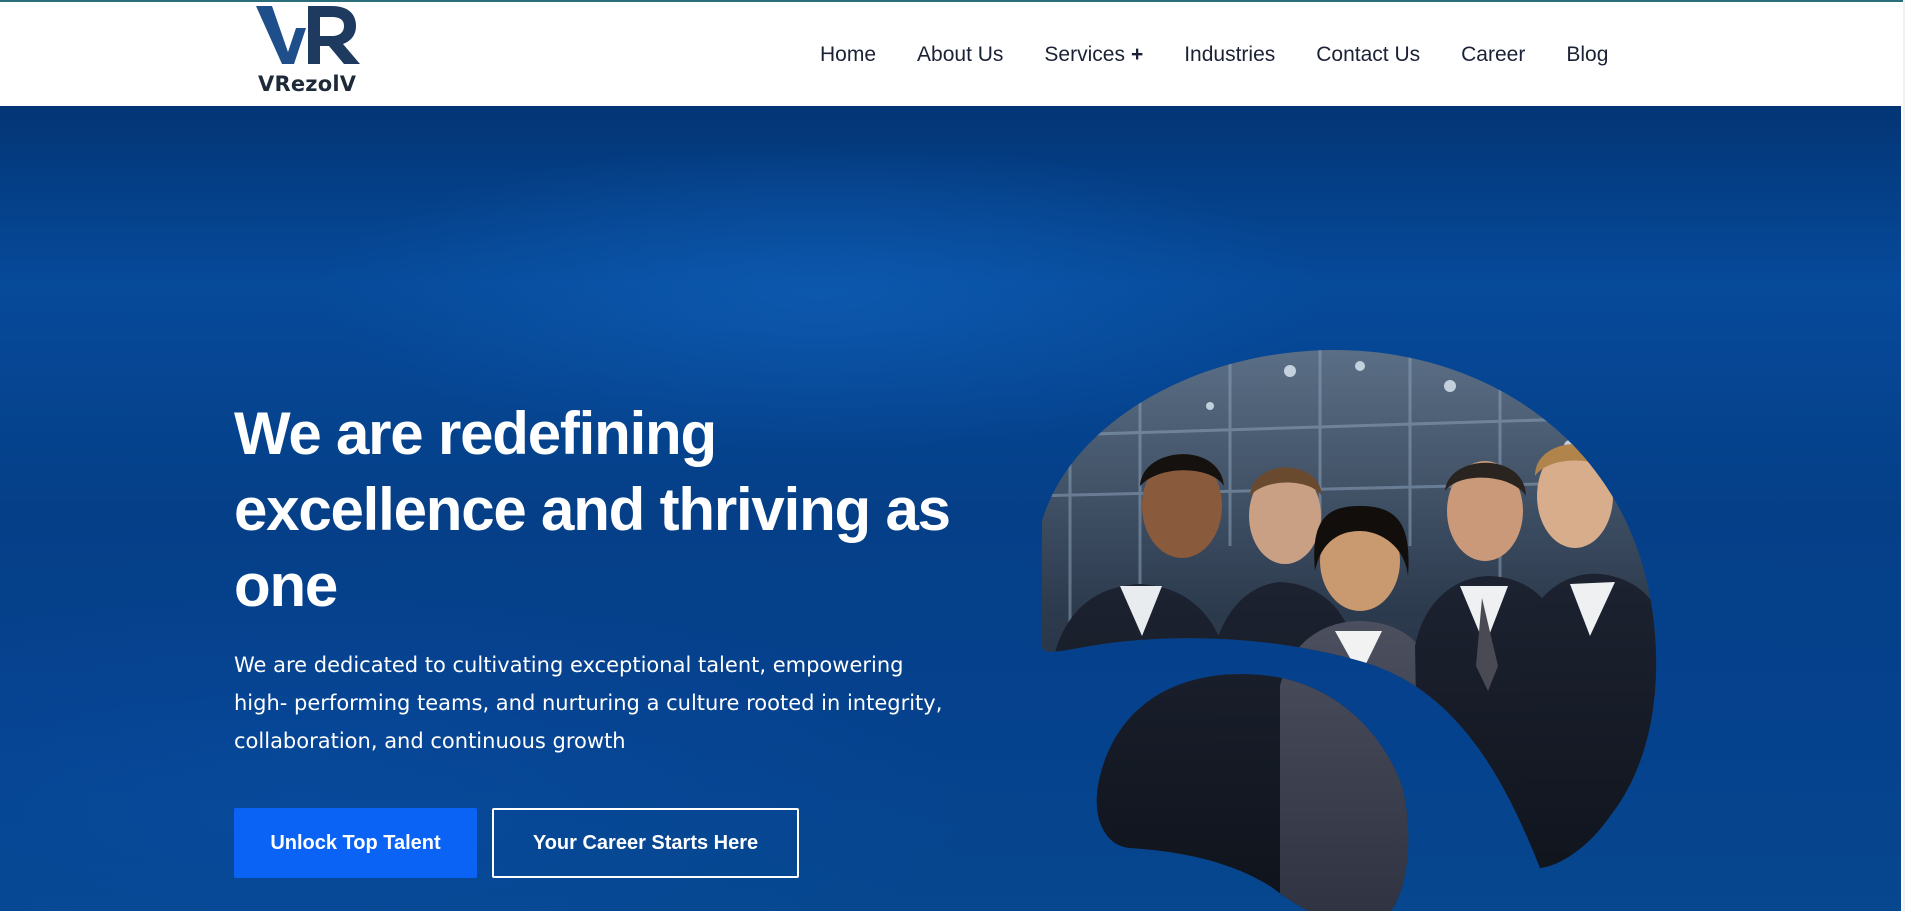 This screenshot has height=911, width=1905. I want to click on brand-name: VRezolV, so click(307, 84).